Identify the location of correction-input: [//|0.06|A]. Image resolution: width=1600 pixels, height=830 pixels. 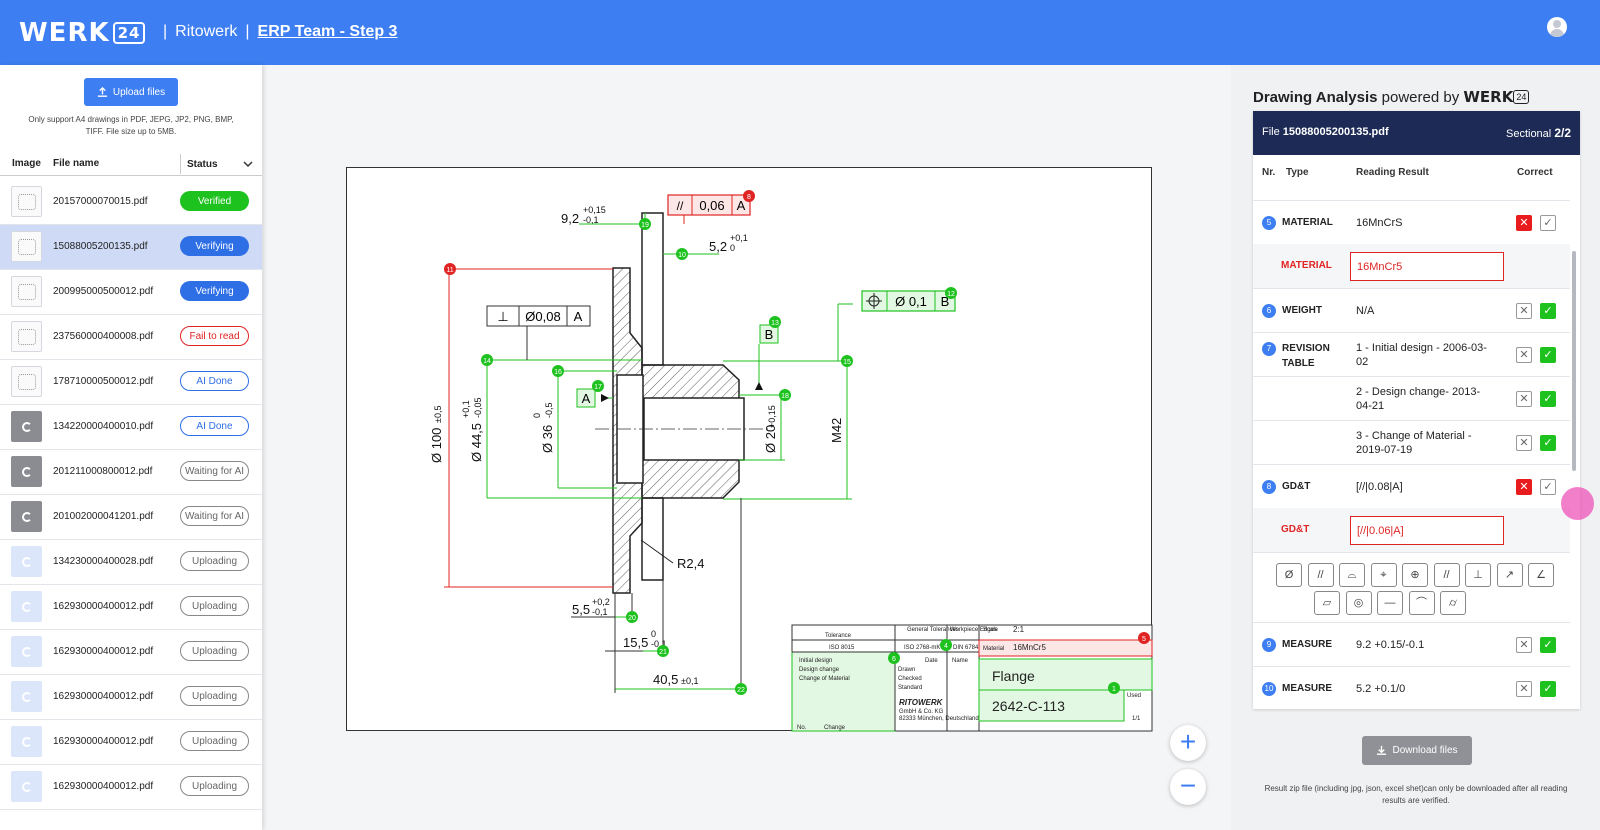
(1427, 530).